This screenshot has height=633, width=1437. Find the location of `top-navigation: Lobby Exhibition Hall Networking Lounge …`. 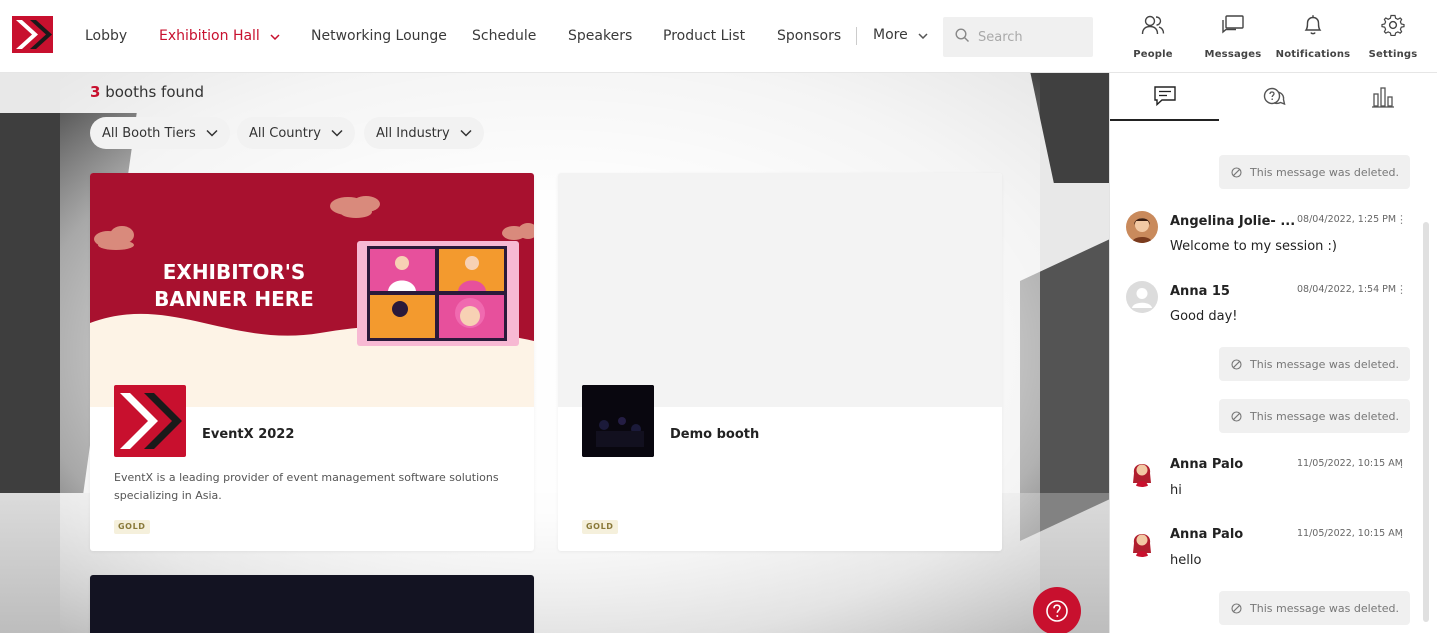

top-navigation: Lobby Exhibition Hall Networking Lounge … is located at coordinates (718, 36).